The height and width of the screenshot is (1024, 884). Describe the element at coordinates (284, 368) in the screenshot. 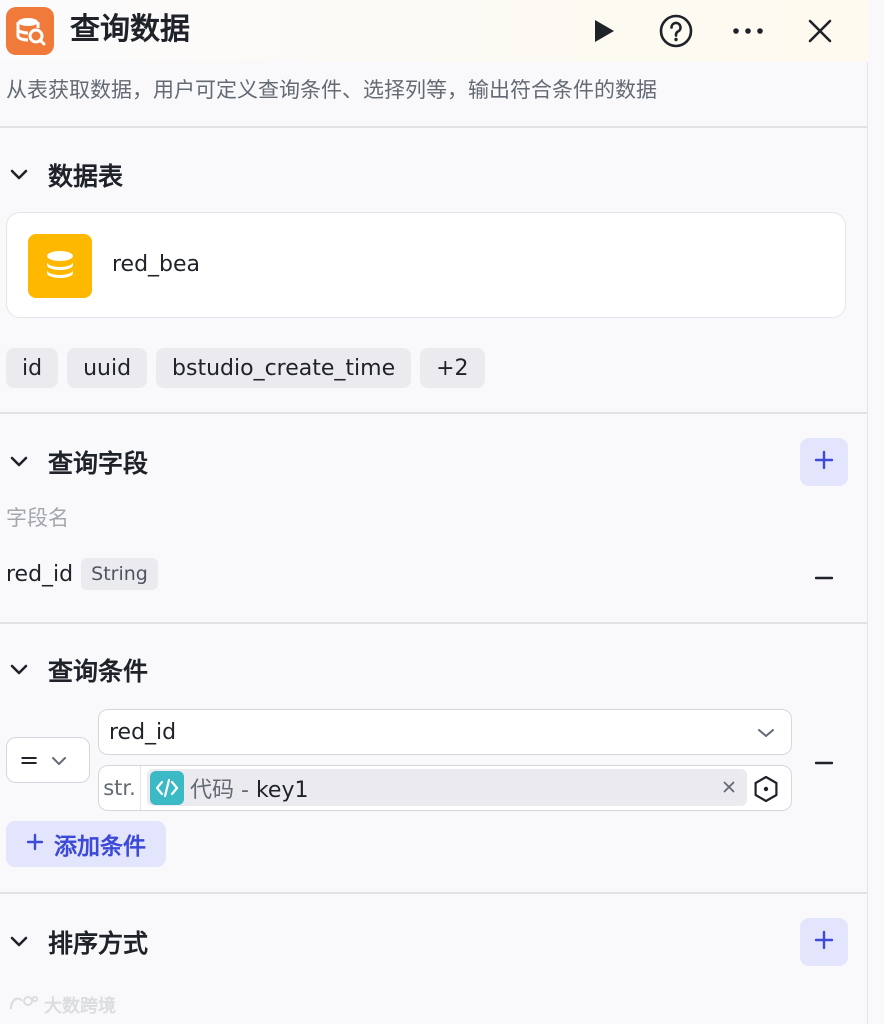

I see `column-chip: bstudio_create_time` at that location.